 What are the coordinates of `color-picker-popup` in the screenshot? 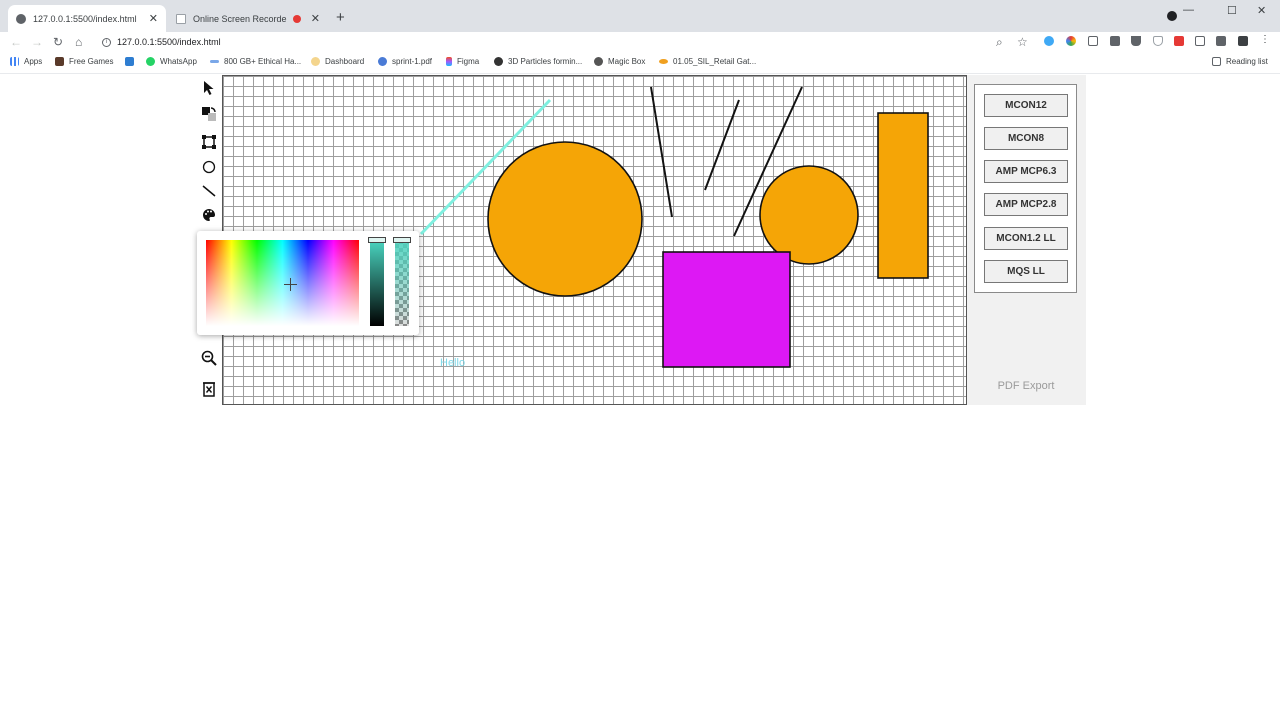 It's located at (308, 283).